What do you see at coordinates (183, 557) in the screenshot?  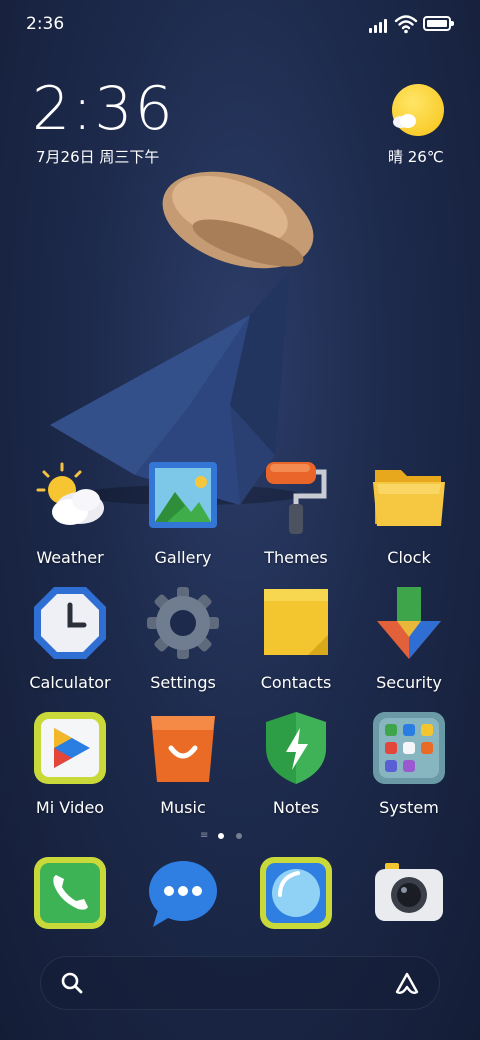 I see `app-label: Gallery` at bounding box center [183, 557].